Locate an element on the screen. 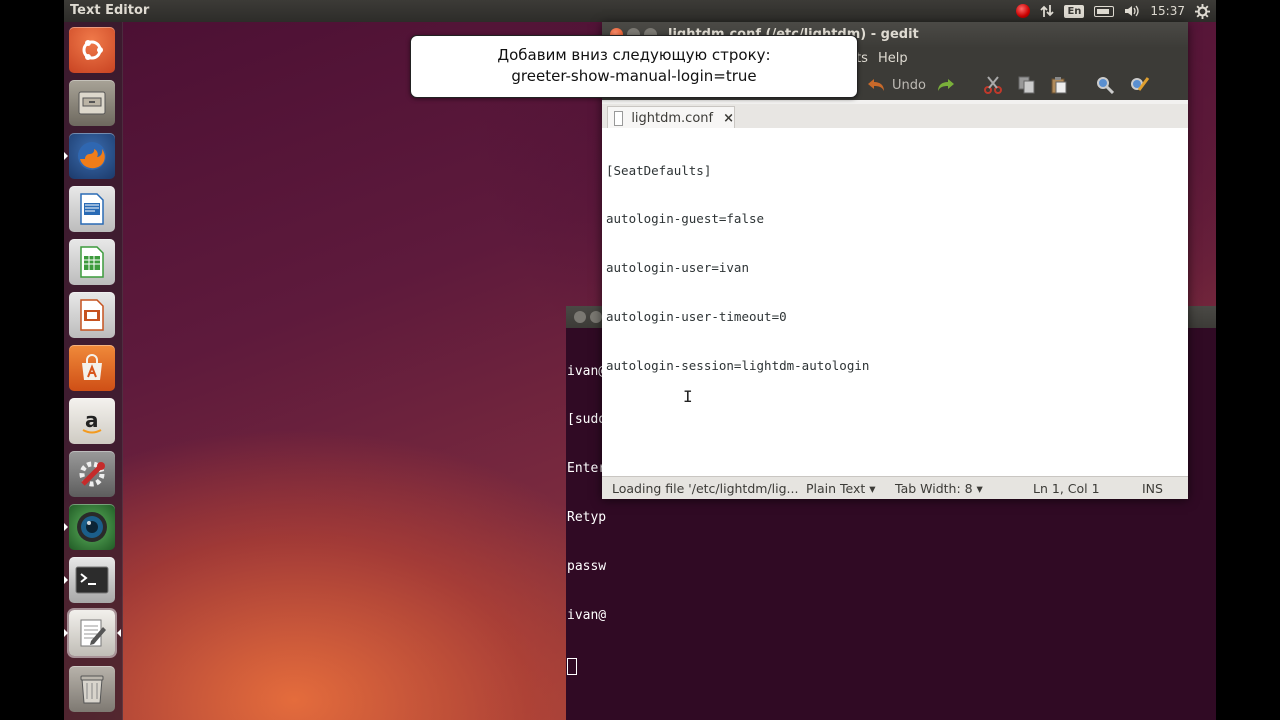 The height and width of the screenshot is (720, 1280). insert-mode: INS is located at coordinates (1152, 488).